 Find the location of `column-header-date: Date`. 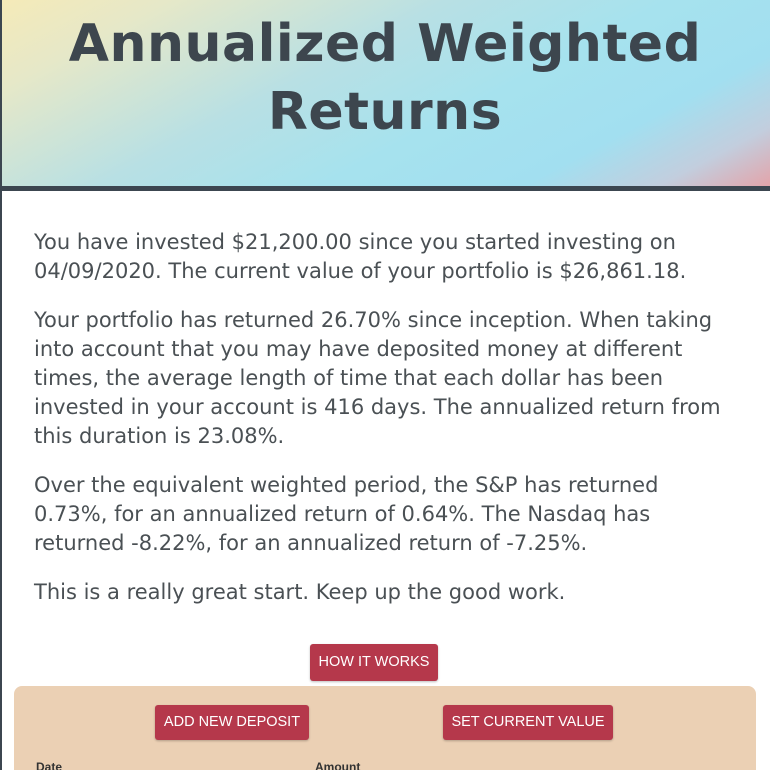

column-header-date: Date is located at coordinates (49, 765).